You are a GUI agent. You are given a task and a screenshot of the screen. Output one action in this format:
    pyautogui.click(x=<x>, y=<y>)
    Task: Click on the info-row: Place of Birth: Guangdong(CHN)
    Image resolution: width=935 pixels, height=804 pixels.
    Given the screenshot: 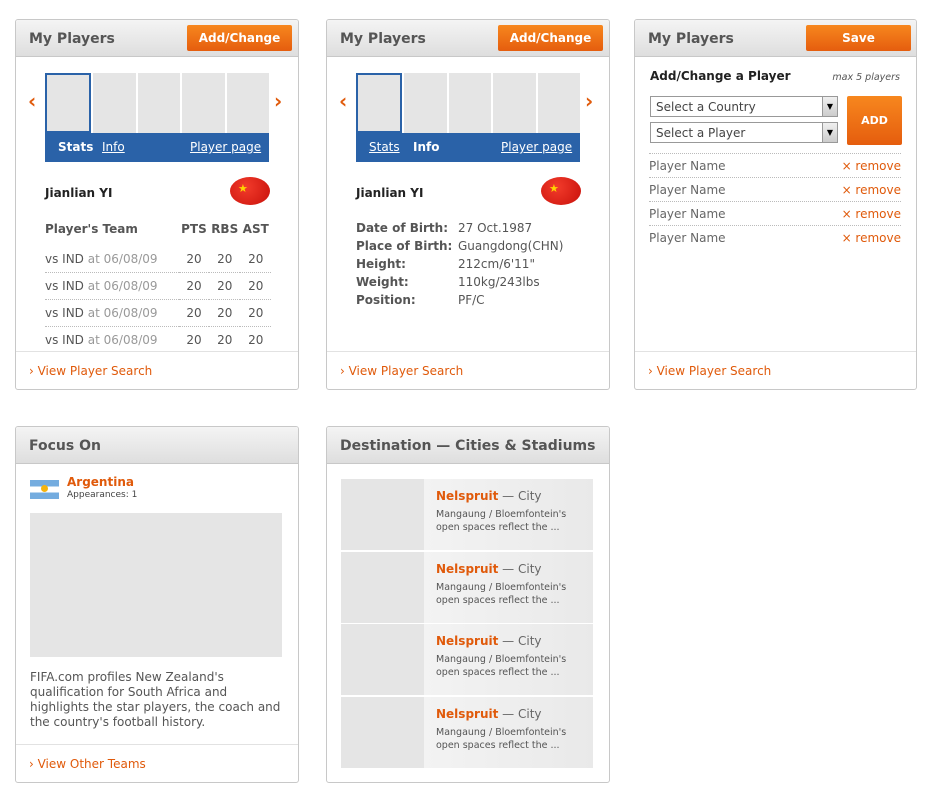 What is the action you would take?
    pyautogui.click(x=459, y=248)
    